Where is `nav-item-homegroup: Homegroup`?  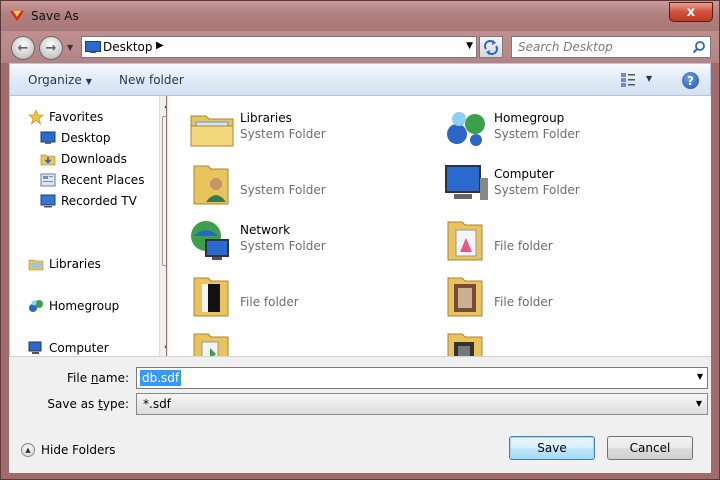
nav-item-homegroup: Homegroup is located at coordinates (73, 306).